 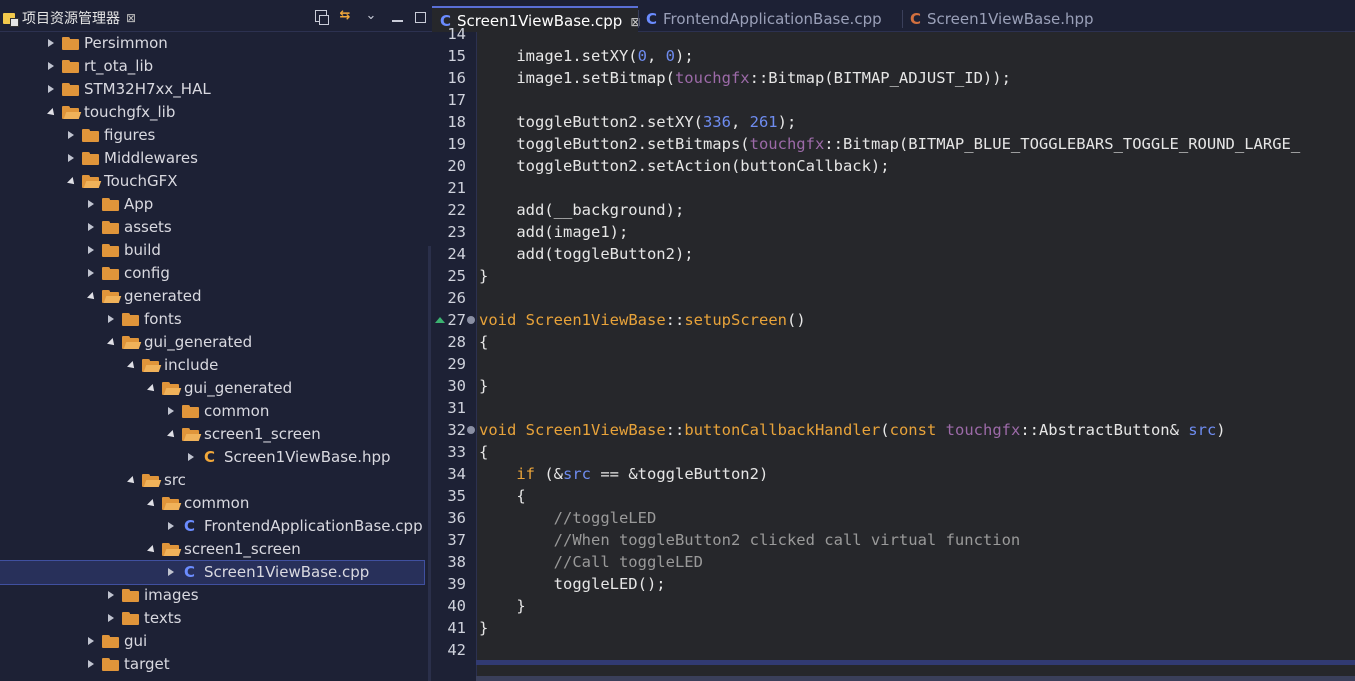 I want to click on tree-item: build, so click(x=216, y=250).